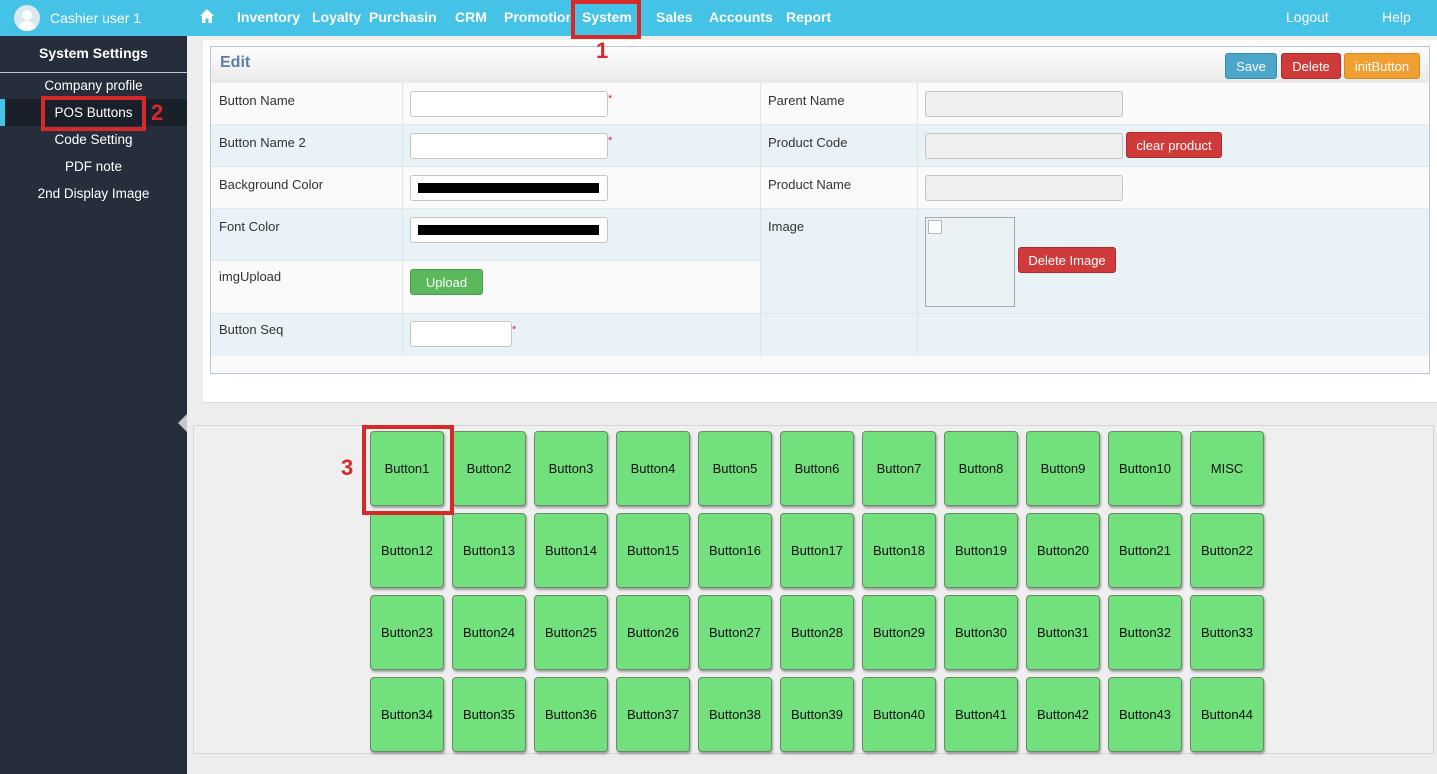  I want to click on image-cell: Image Delete Image, so click(1094, 261).